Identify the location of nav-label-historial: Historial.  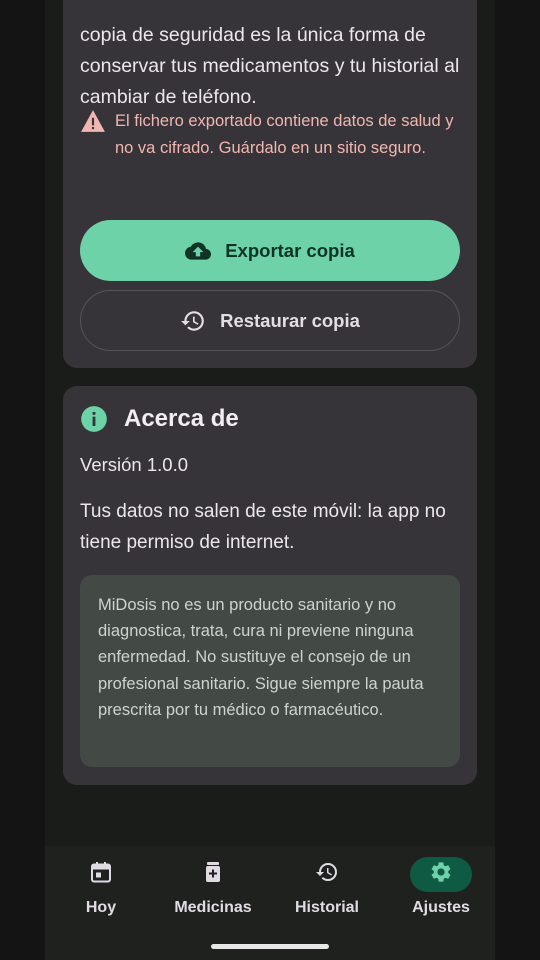
(326, 907).